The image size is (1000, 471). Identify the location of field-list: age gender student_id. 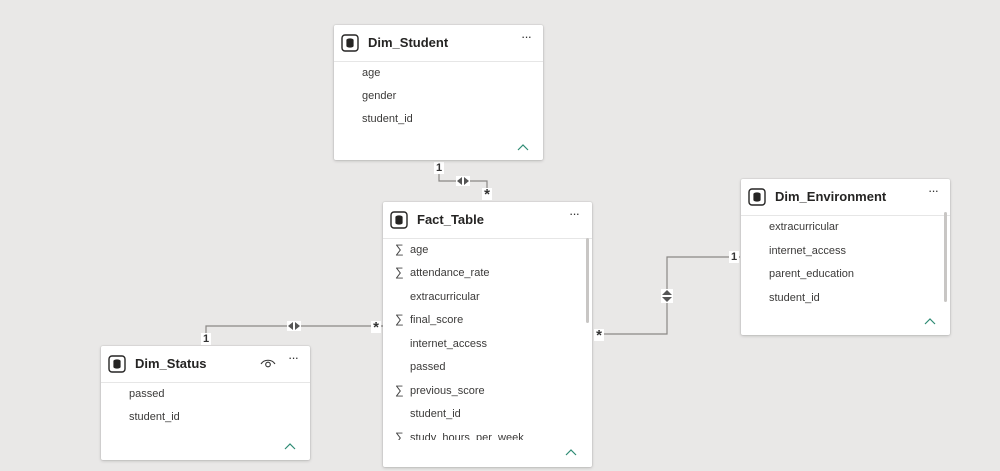
(438, 108).